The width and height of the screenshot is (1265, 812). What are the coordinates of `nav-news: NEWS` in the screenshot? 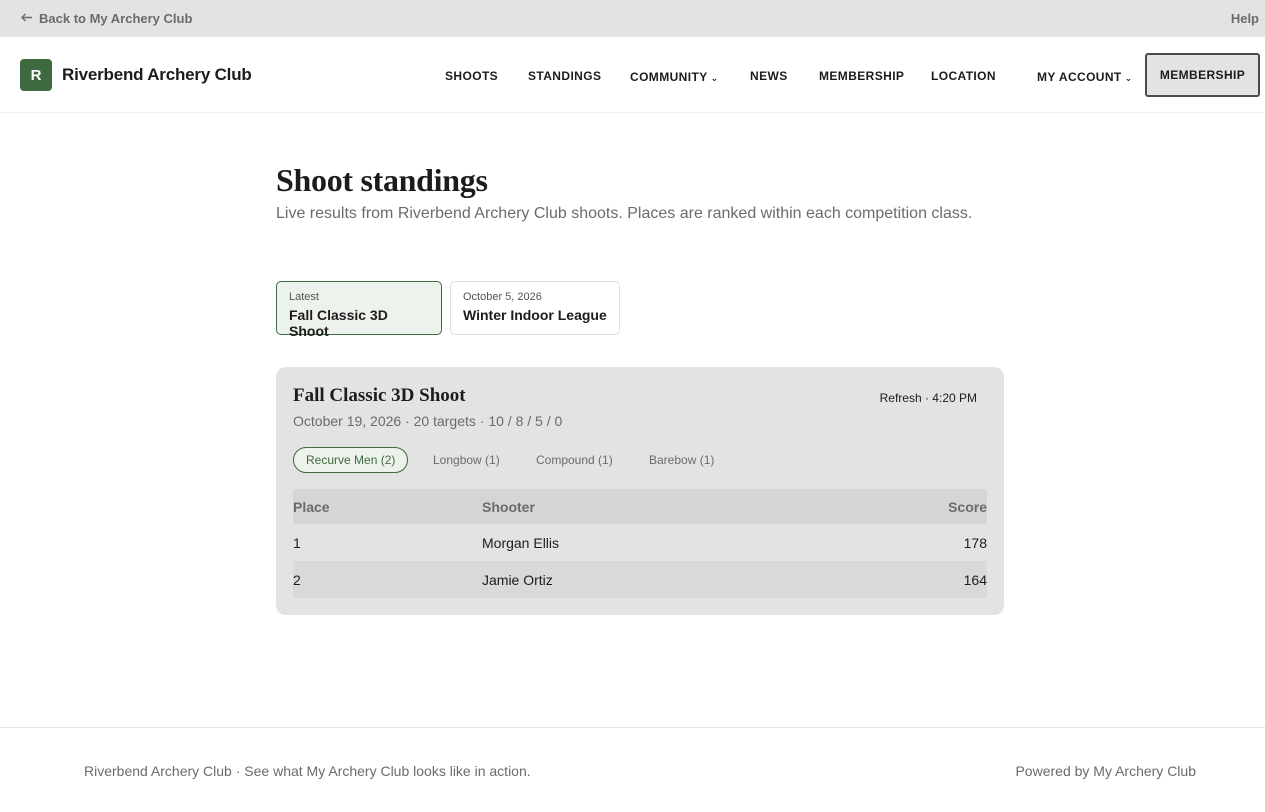 It's located at (769, 76).